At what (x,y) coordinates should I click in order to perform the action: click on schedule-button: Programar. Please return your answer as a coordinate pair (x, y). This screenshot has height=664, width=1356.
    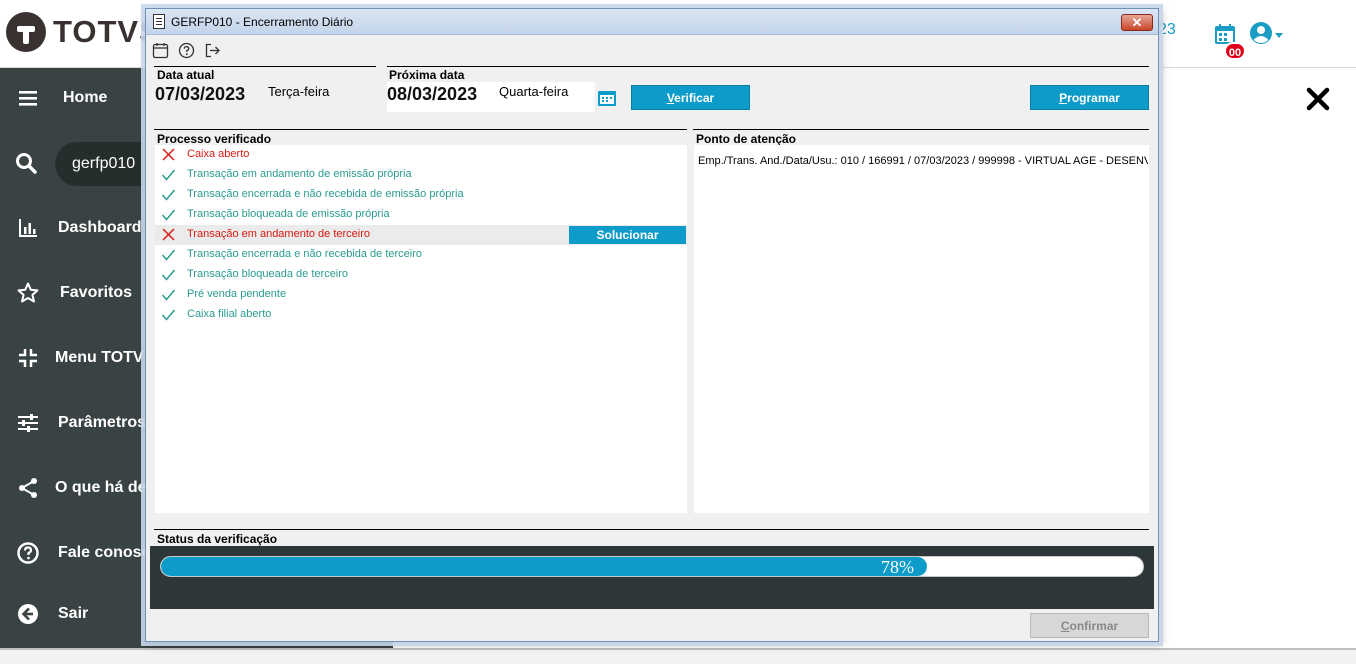
    Looking at the image, I should click on (1089, 97).